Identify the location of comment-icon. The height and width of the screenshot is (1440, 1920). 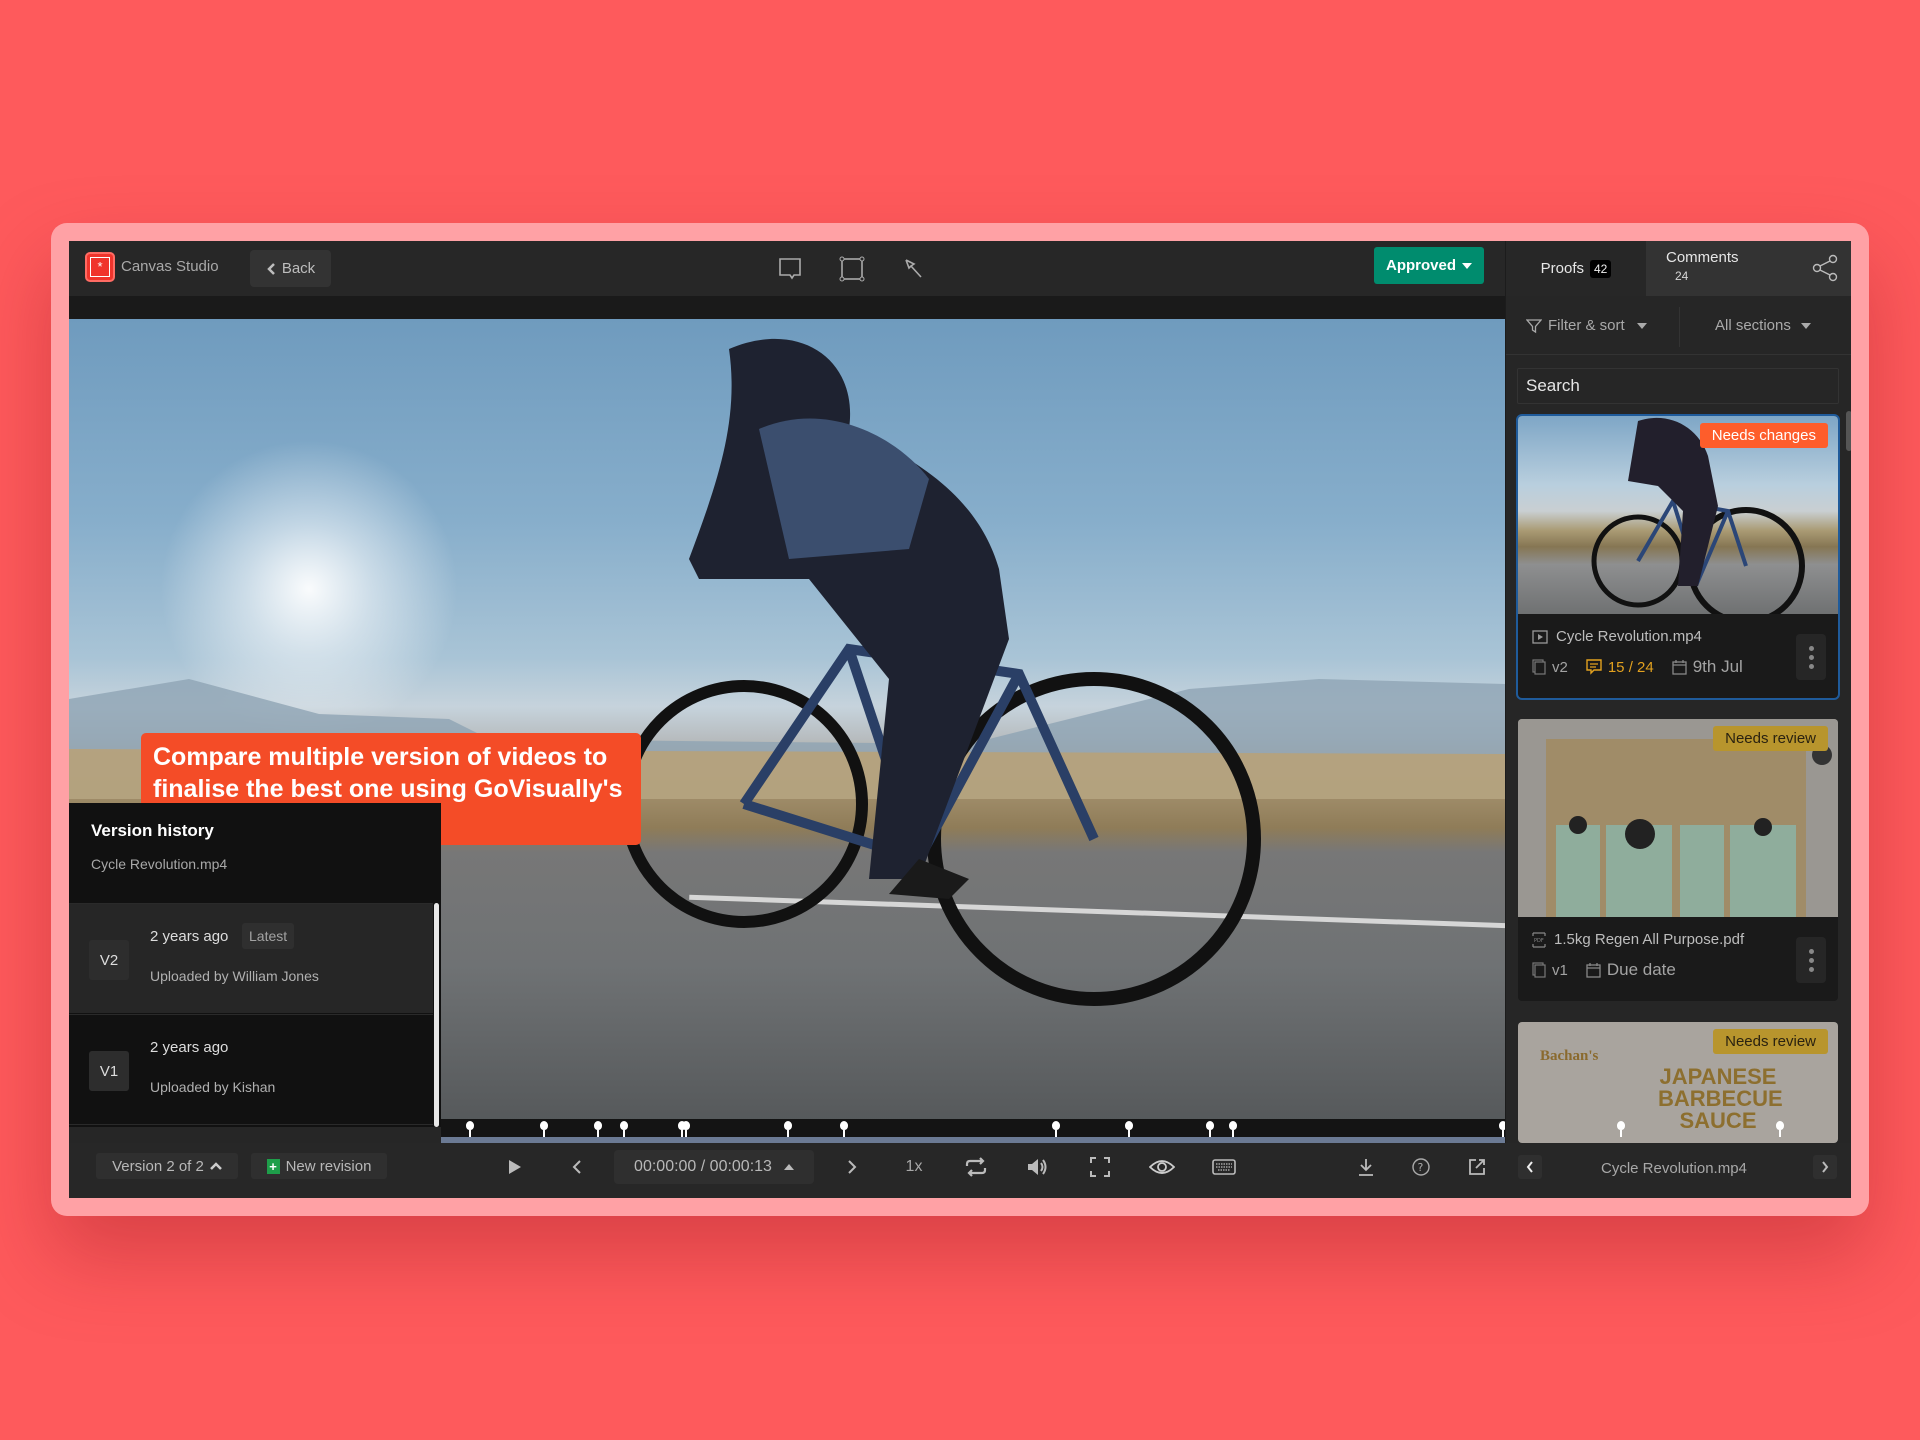
(1594, 667).